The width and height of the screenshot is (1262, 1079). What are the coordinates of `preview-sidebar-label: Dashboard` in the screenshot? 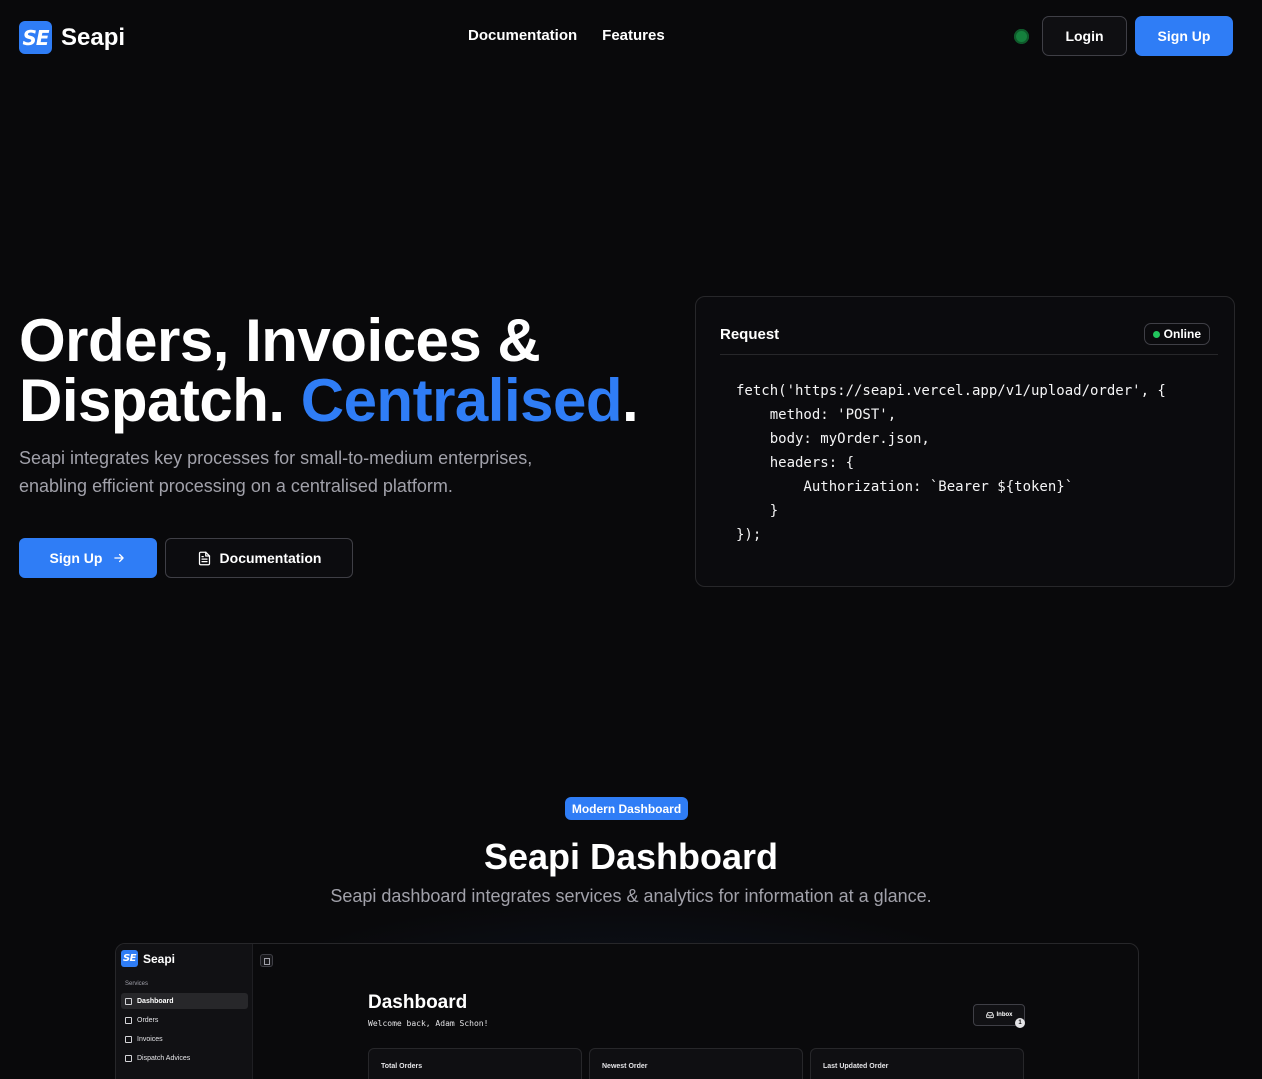 It's located at (155, 1001).